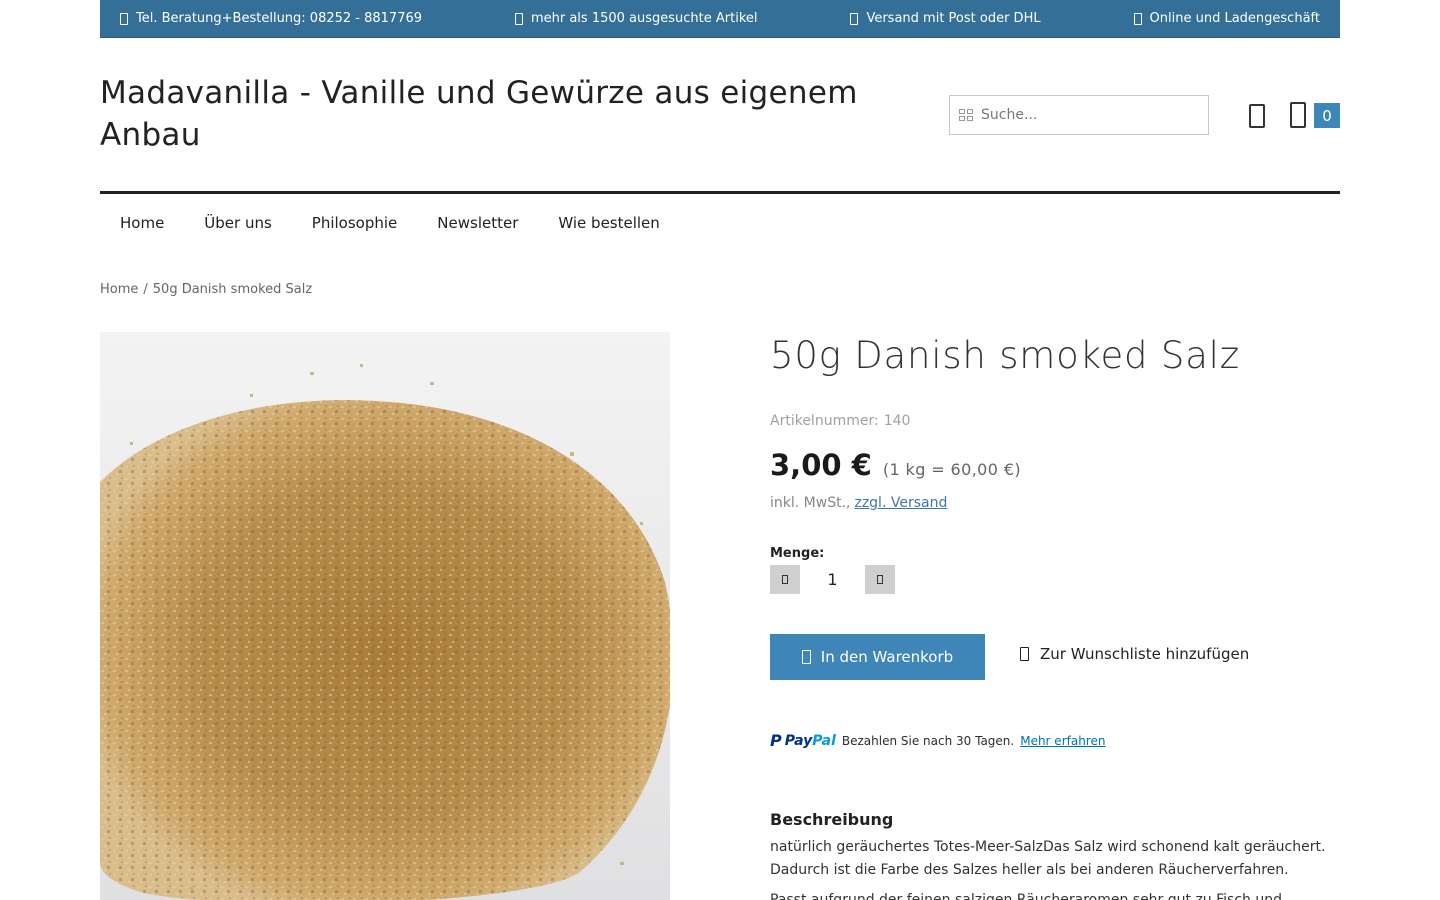 This screenshot has width=1440, height=900. What do you see at coordinates (720, 192) in the screenshot?
I see `nav-divider` at bounding box center [720, 192].